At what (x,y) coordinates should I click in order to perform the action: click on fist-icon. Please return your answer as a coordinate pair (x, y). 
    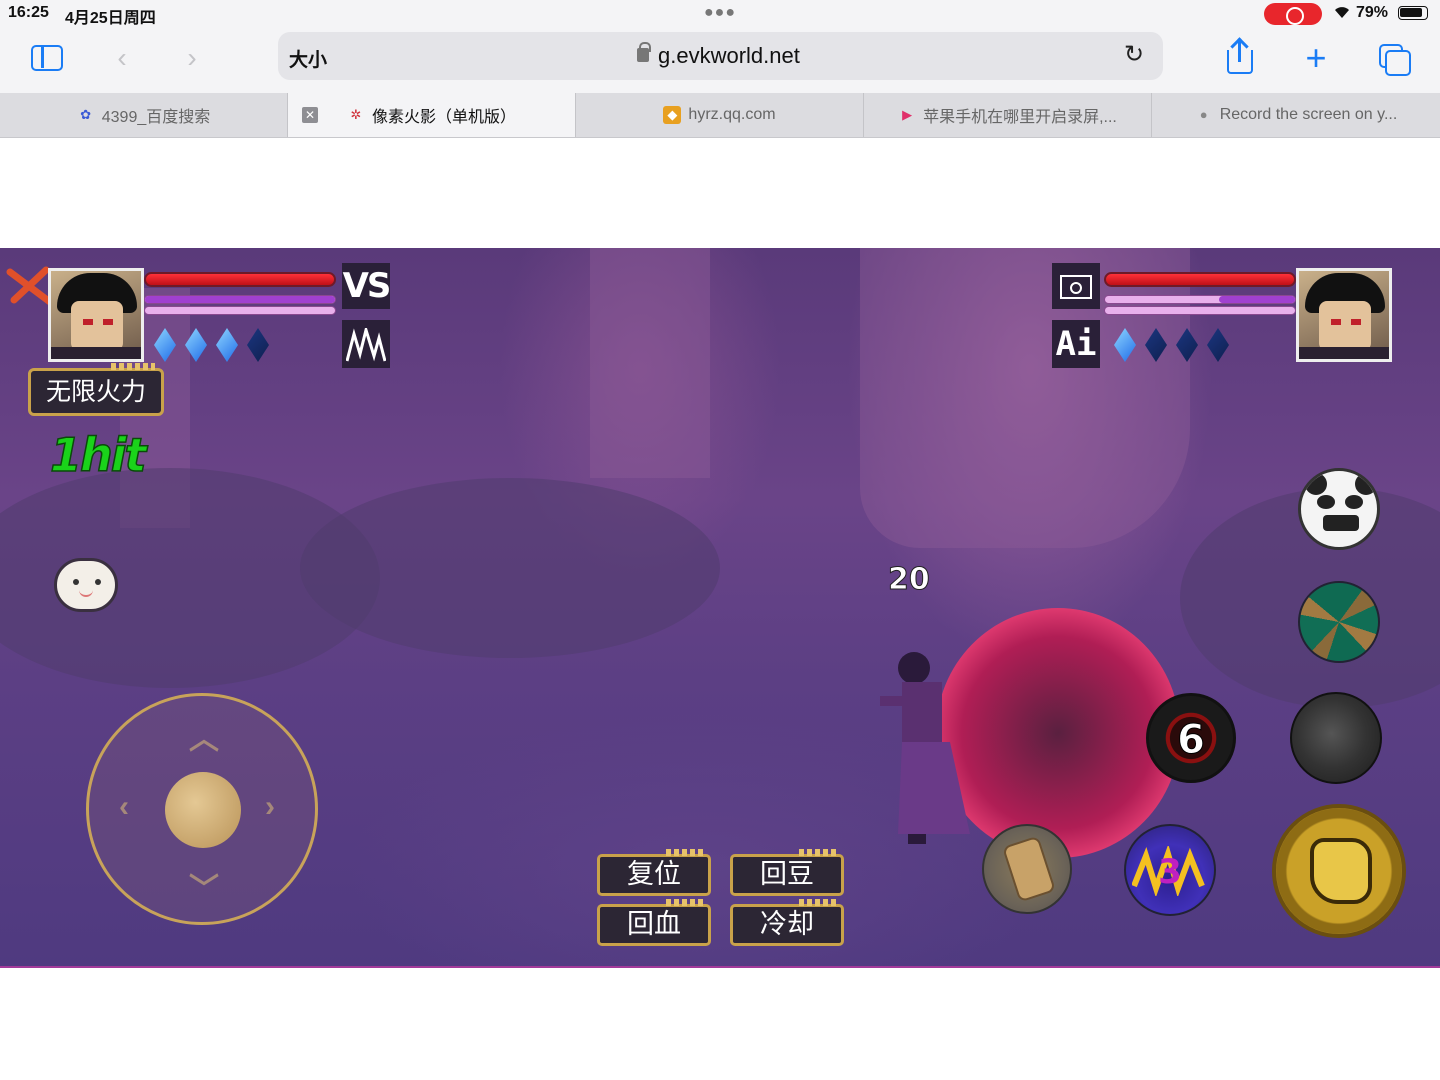
    Looking at the image, I should click on (1341, 871).